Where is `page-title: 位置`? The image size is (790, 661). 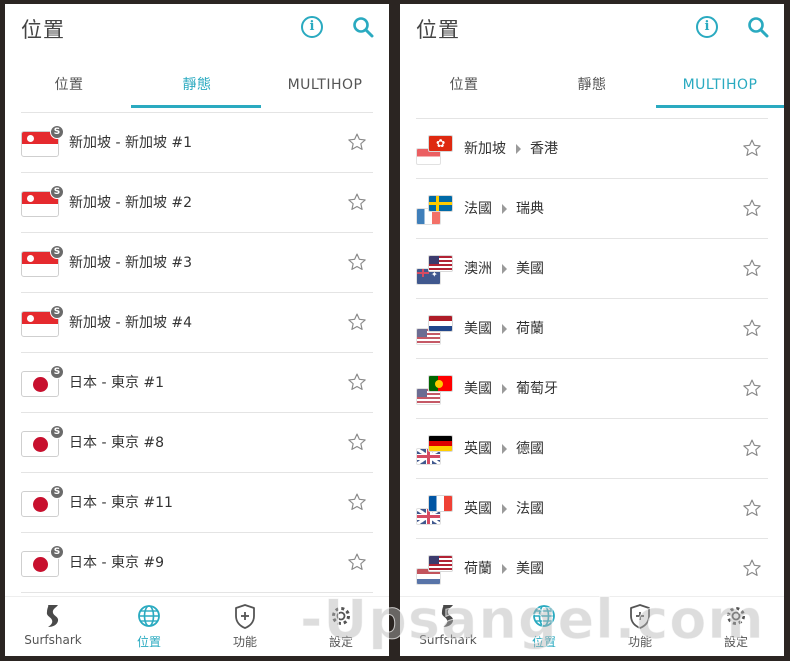
page-title: 位置 is located at coordinates (43, 30).